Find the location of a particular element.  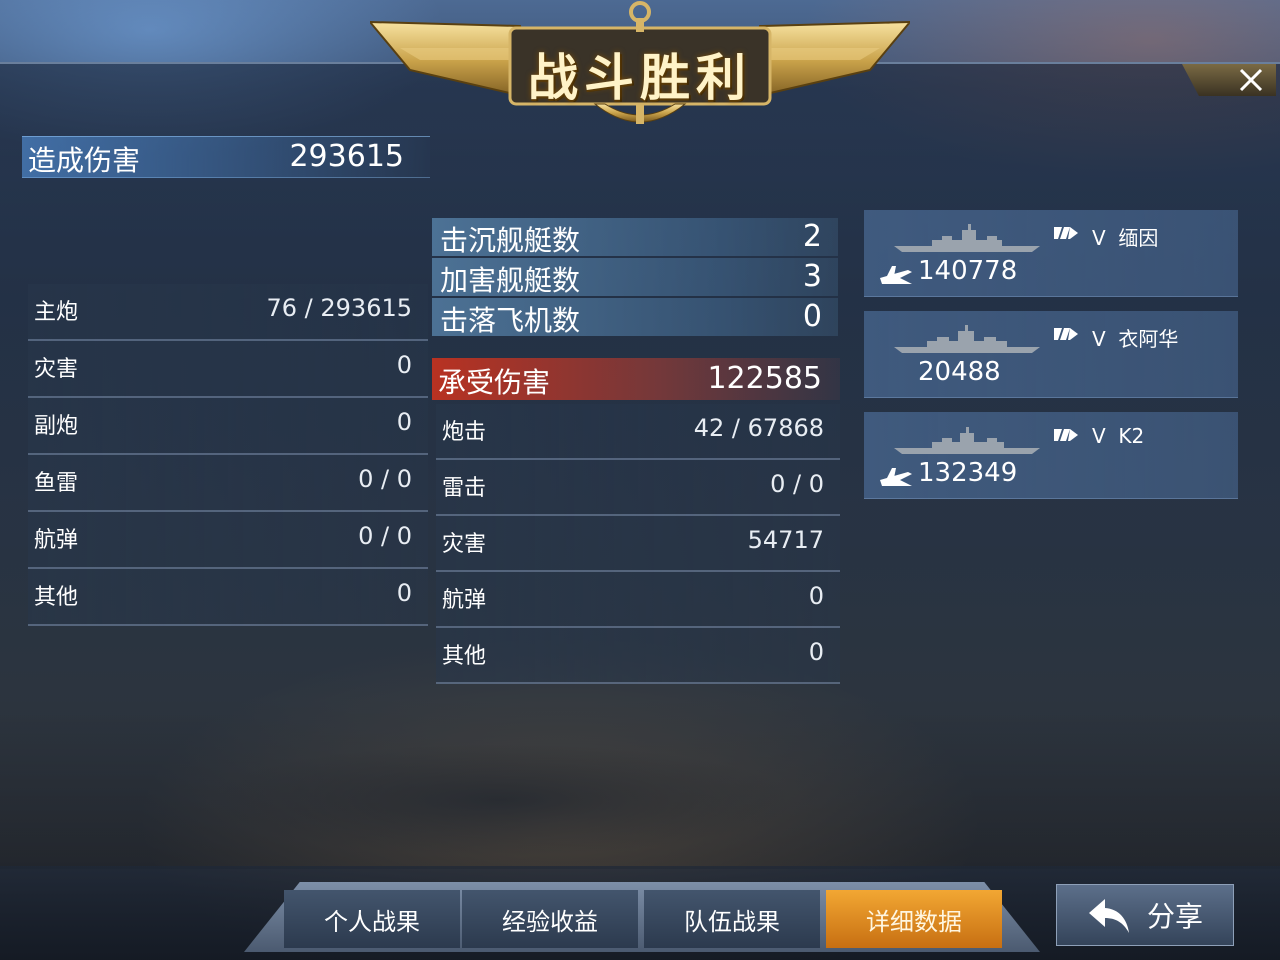

share-label: 分享 is located at coordinates (1174, 916).